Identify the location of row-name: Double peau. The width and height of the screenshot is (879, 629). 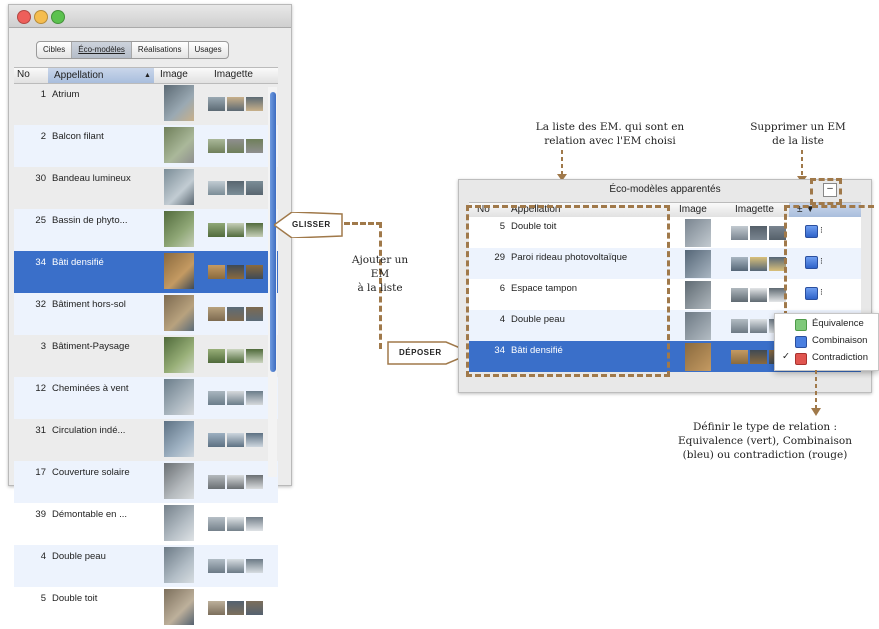
(79, 556).